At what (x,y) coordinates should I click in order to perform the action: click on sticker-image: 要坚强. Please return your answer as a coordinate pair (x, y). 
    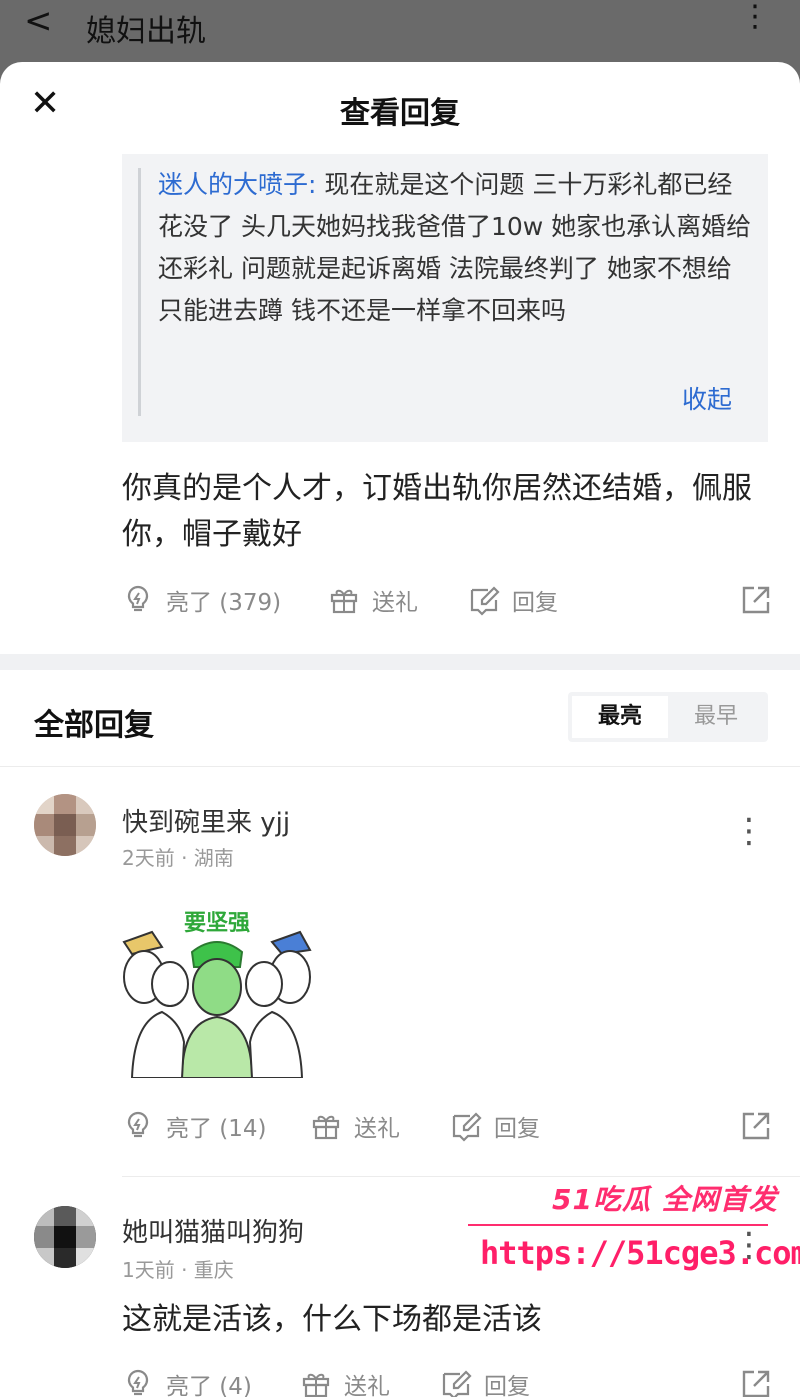
    Looking at the image, I should click on (217, 985).